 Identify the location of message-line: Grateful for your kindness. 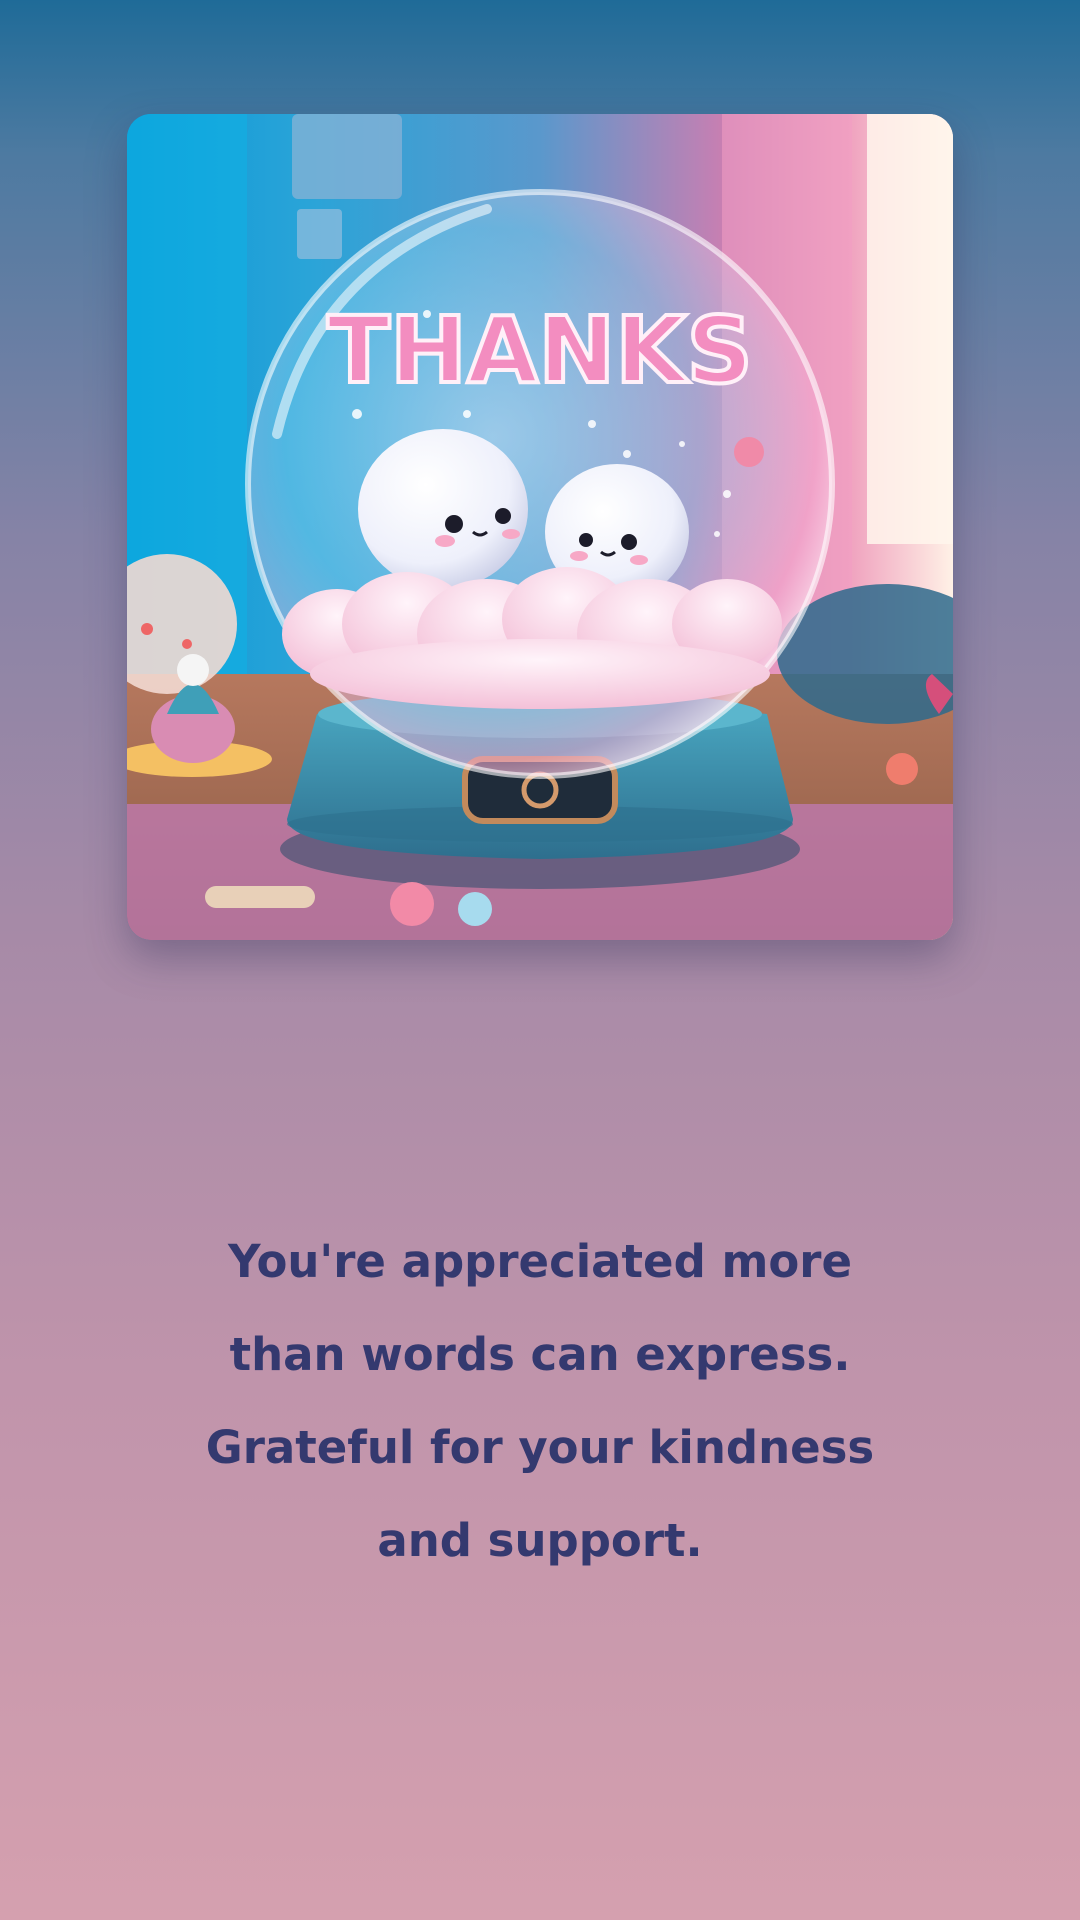
(540, 1447).